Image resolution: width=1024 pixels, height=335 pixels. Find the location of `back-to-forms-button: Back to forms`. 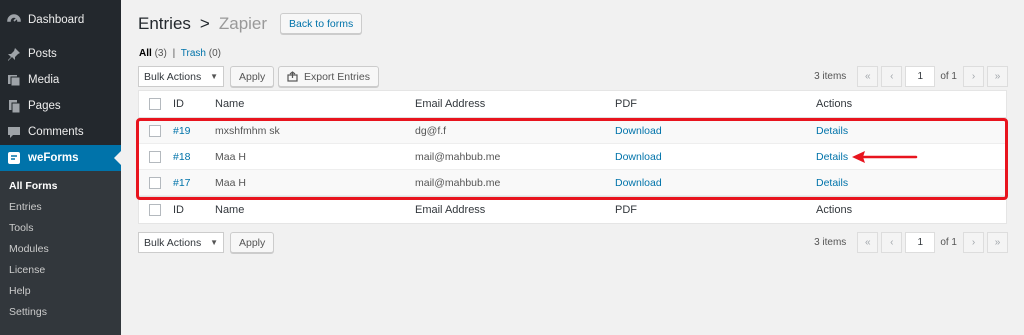

back-to-forms-button: Back to forms is located at coordinates (321, 23).